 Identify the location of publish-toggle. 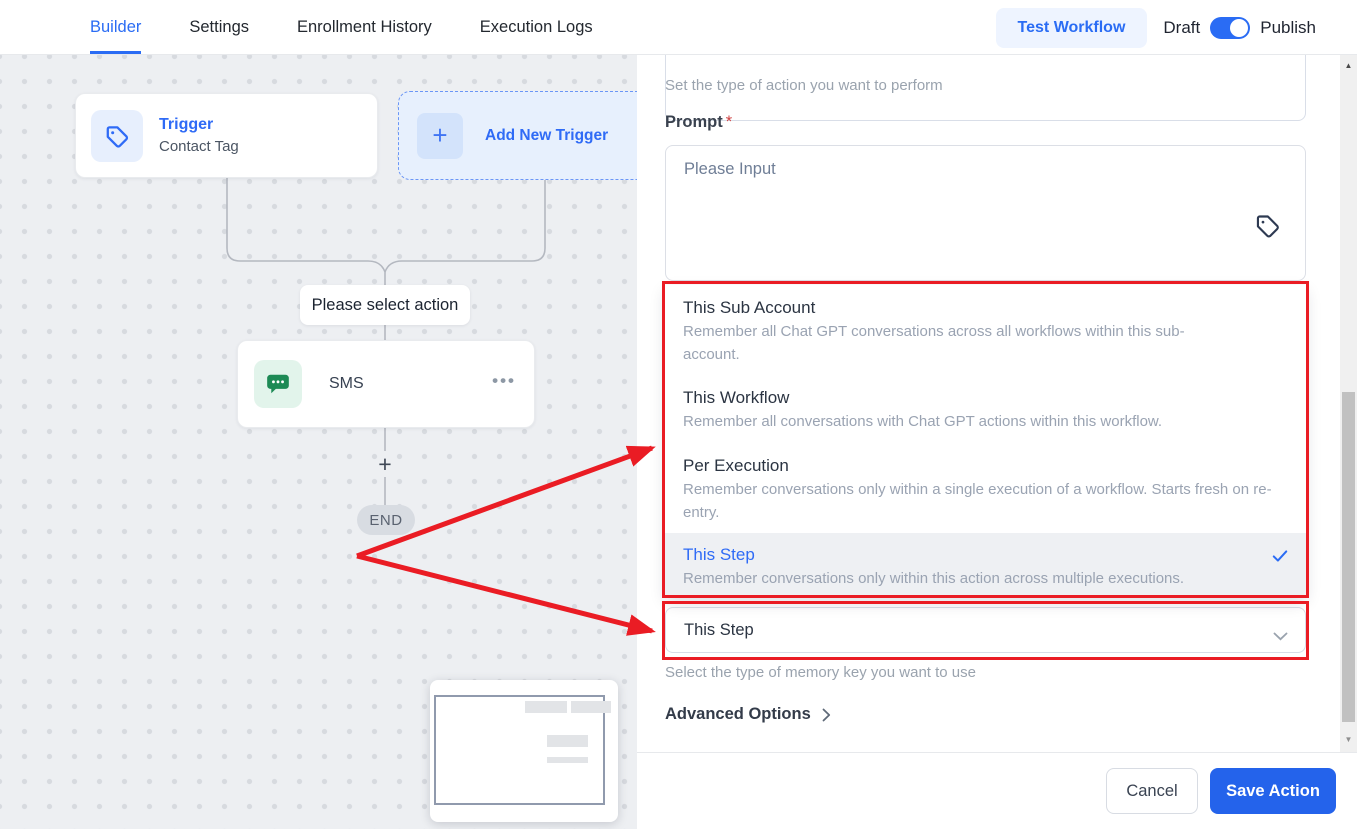
(1230, 27).